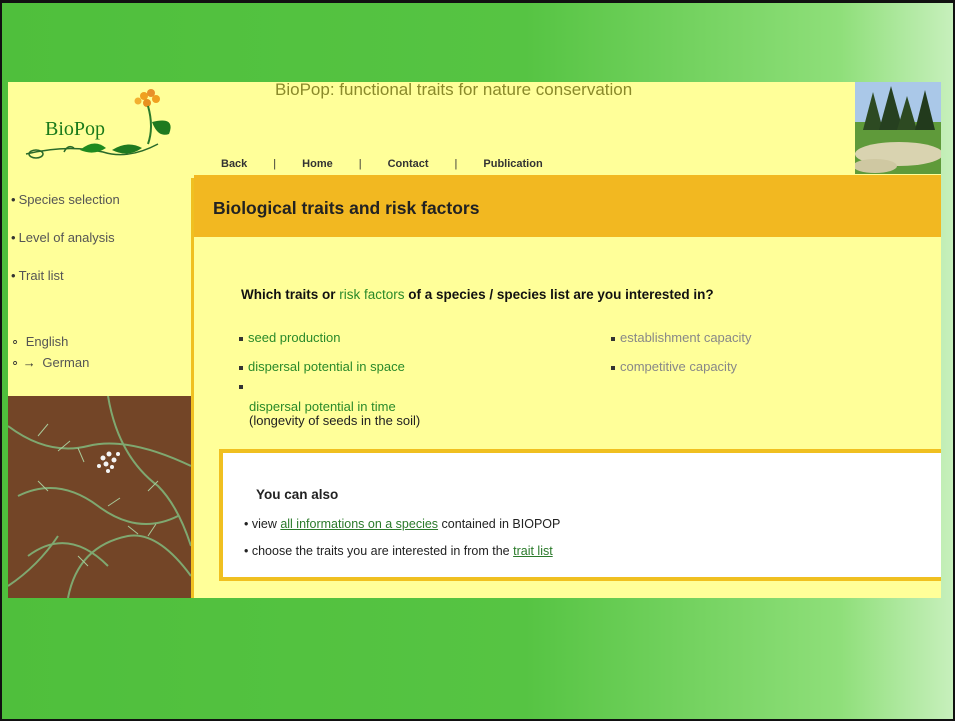 Image resolution: width=955 pixels, height=721 pixels. Describe the element at coordinates (99, 497) in the screenshot. I see `plant-photo` at that location.